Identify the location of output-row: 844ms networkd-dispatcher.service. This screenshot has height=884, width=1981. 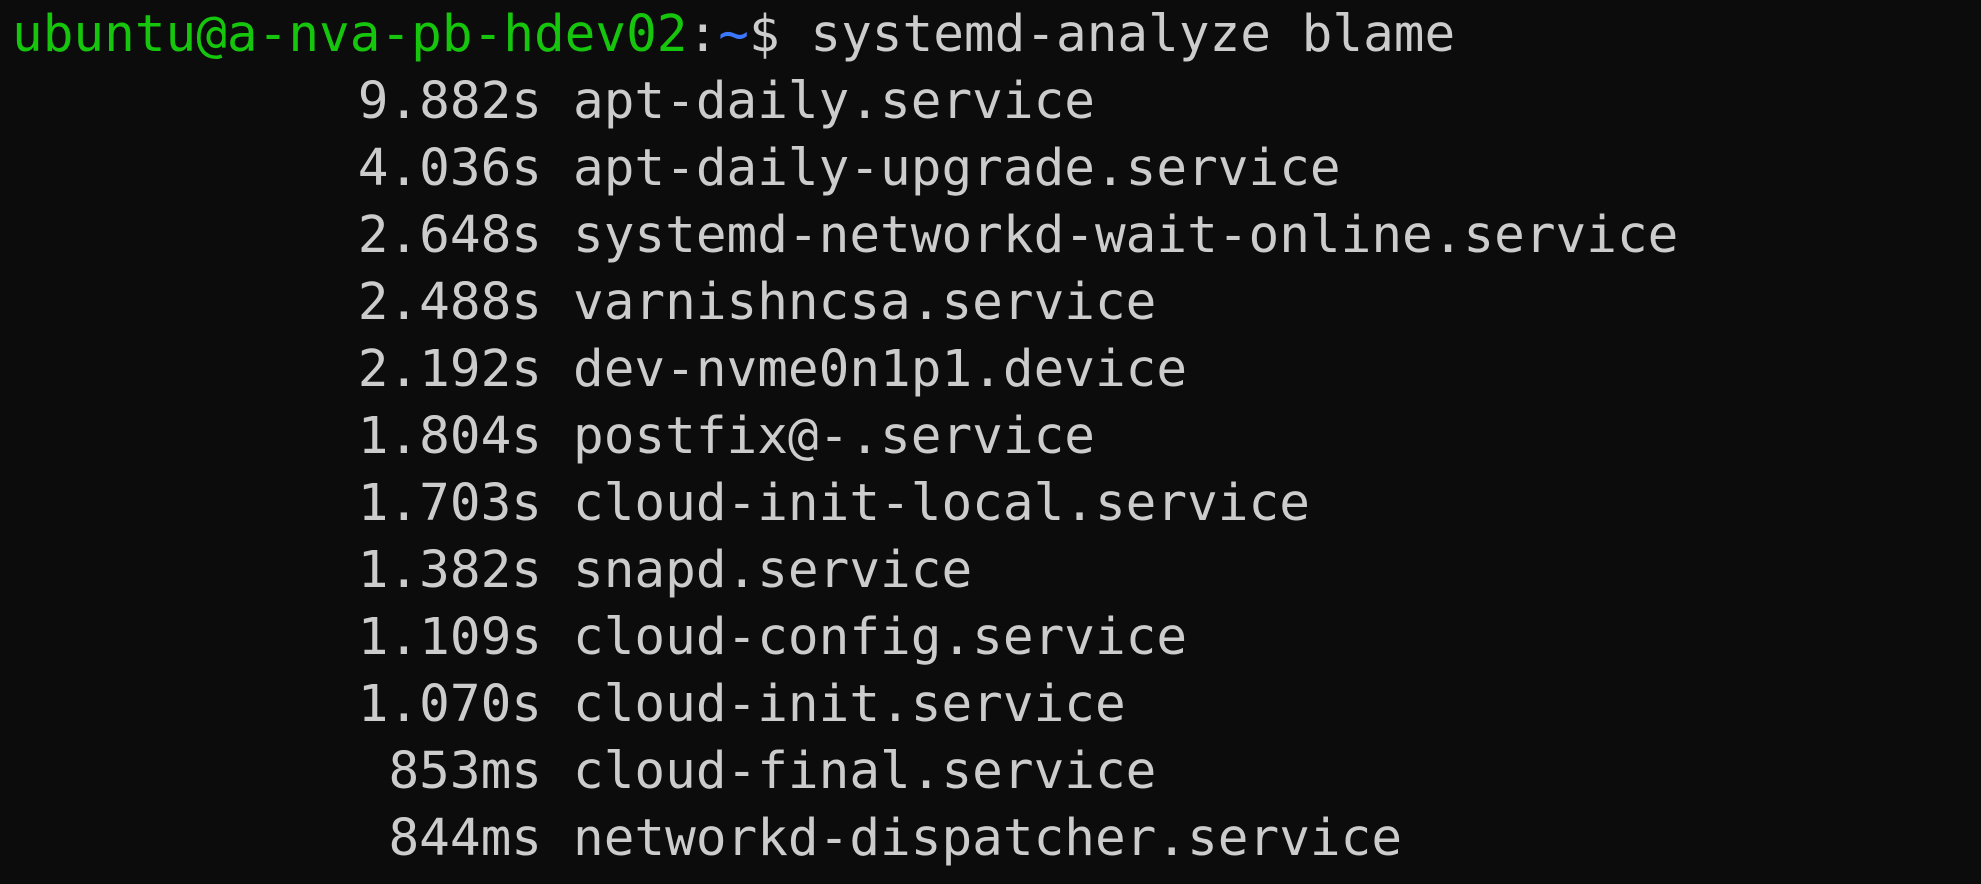
(707, 838).